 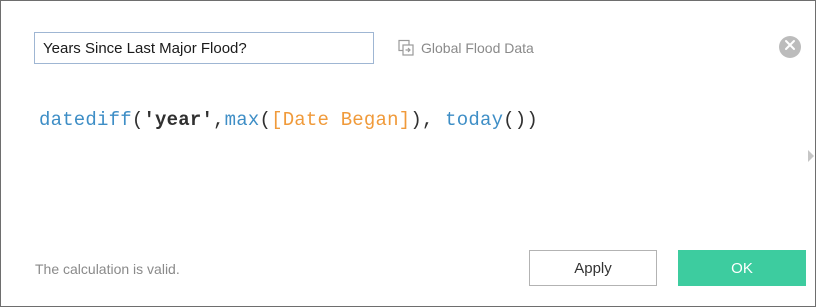 What do you see at coordinates (107, 269) in the screenshot?
I see `validation-status: The calculation is valid.` at bounding box center [107, 269].